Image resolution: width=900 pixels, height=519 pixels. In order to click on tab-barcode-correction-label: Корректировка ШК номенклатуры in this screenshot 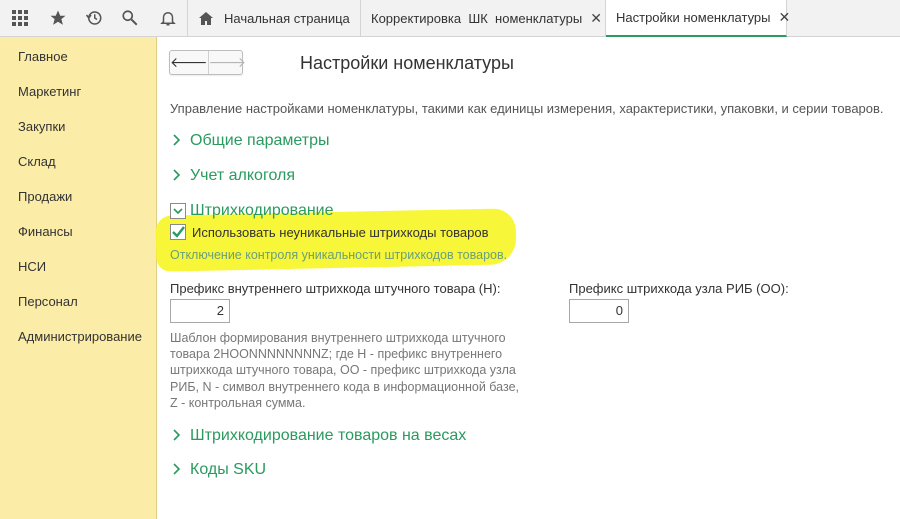, I will do `click(477, 18)`.